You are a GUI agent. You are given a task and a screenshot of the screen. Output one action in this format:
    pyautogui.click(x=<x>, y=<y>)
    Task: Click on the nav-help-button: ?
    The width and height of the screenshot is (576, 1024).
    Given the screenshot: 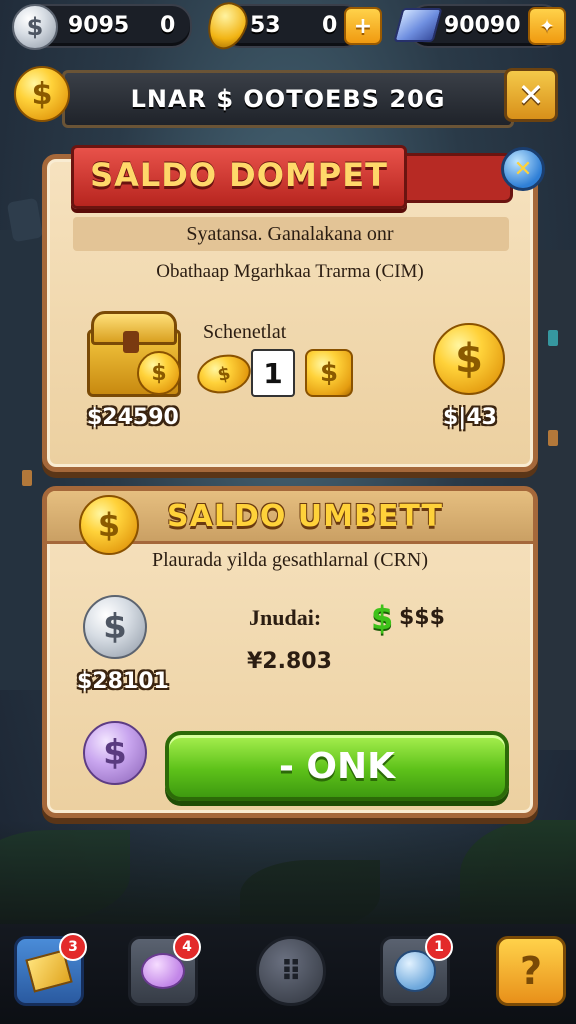 What is the action you would take?
    pyautogui.click(x=531, y=971)
    